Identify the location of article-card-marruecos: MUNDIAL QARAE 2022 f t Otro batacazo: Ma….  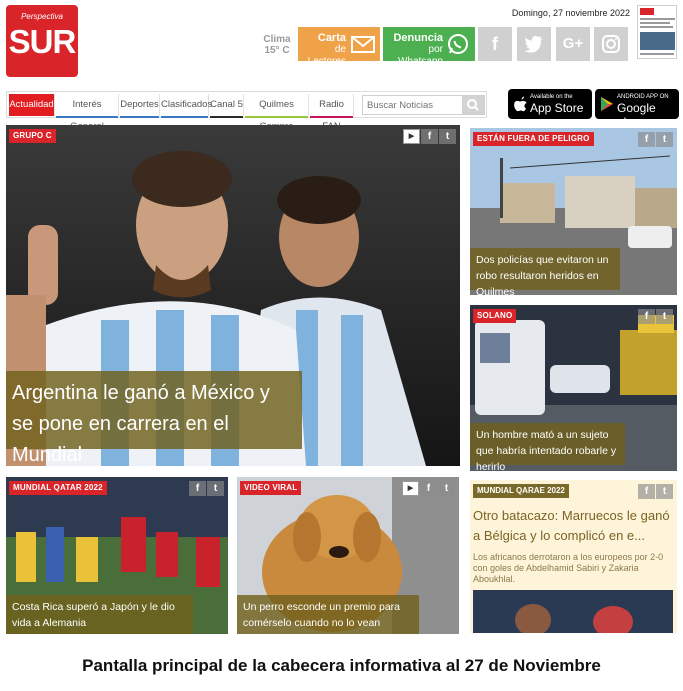
(573, 556).